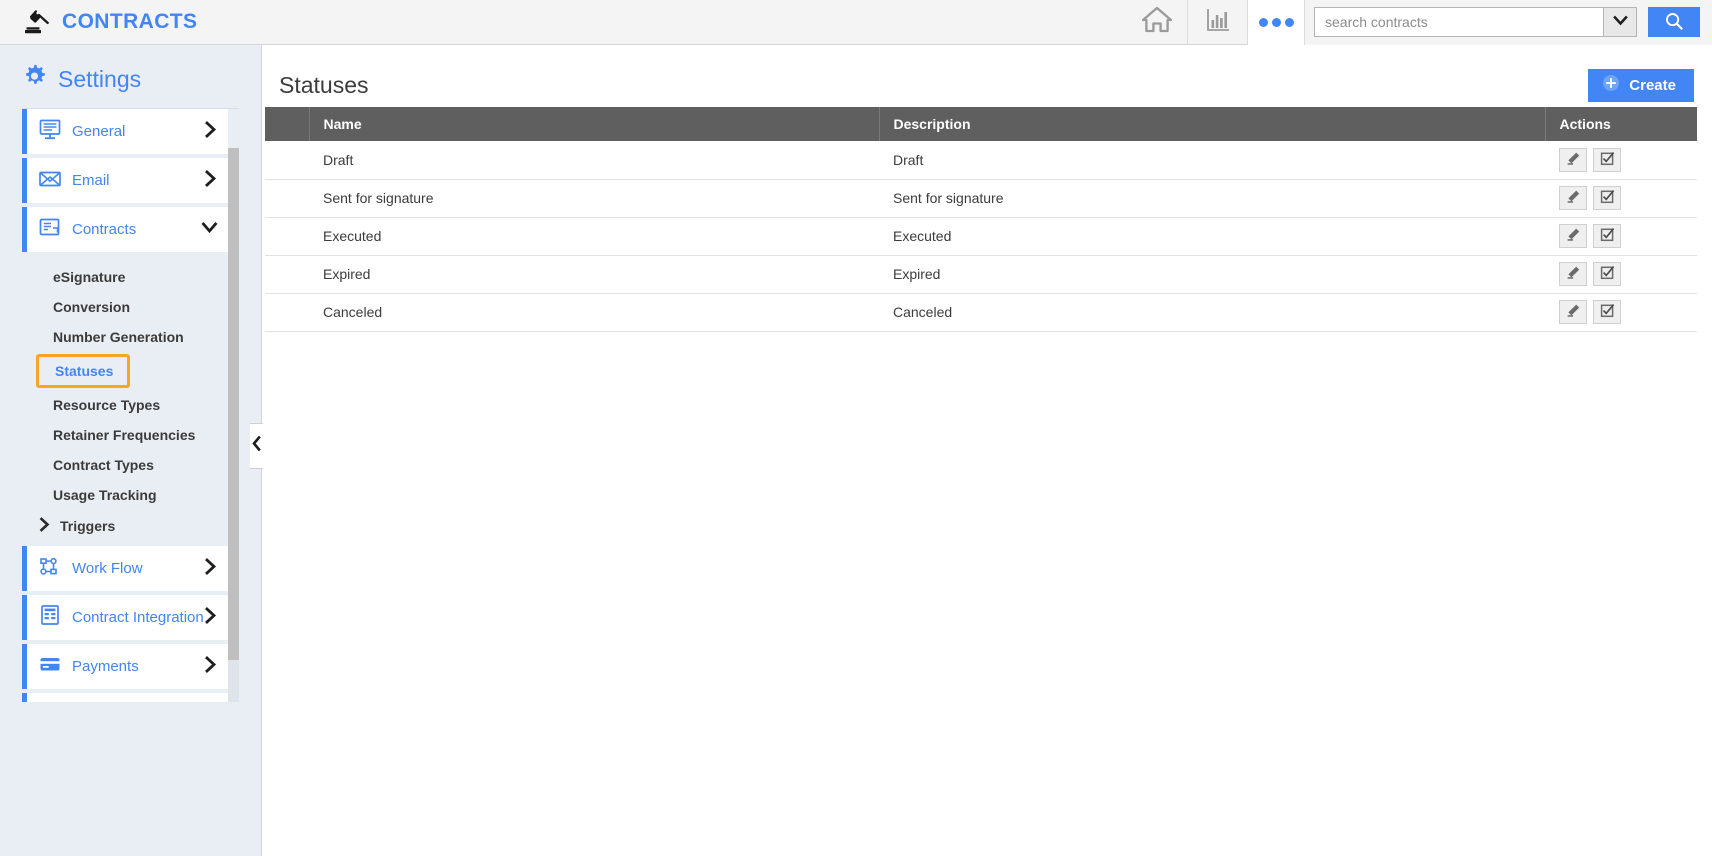  Describe the element at coordinates (594, 198) in the screenshot. I see `cell-name: Sent for signature` at that location.